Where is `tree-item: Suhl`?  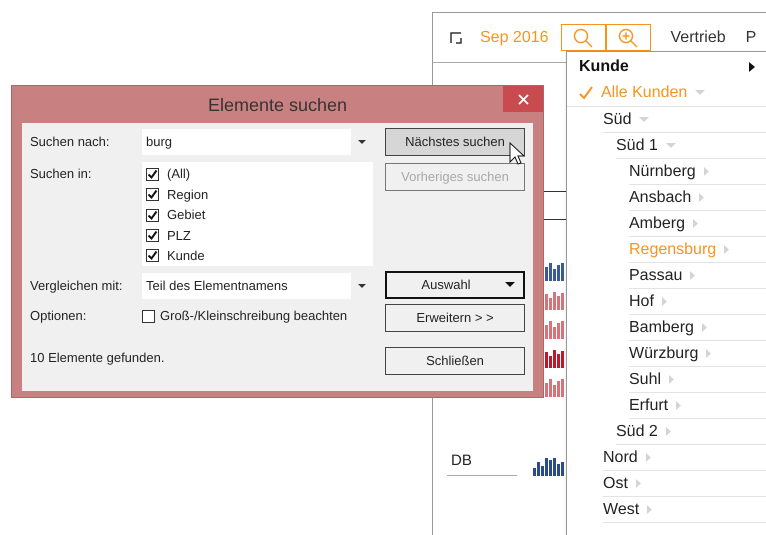
tree-item: Suhl is located at coordinates (645, 380).